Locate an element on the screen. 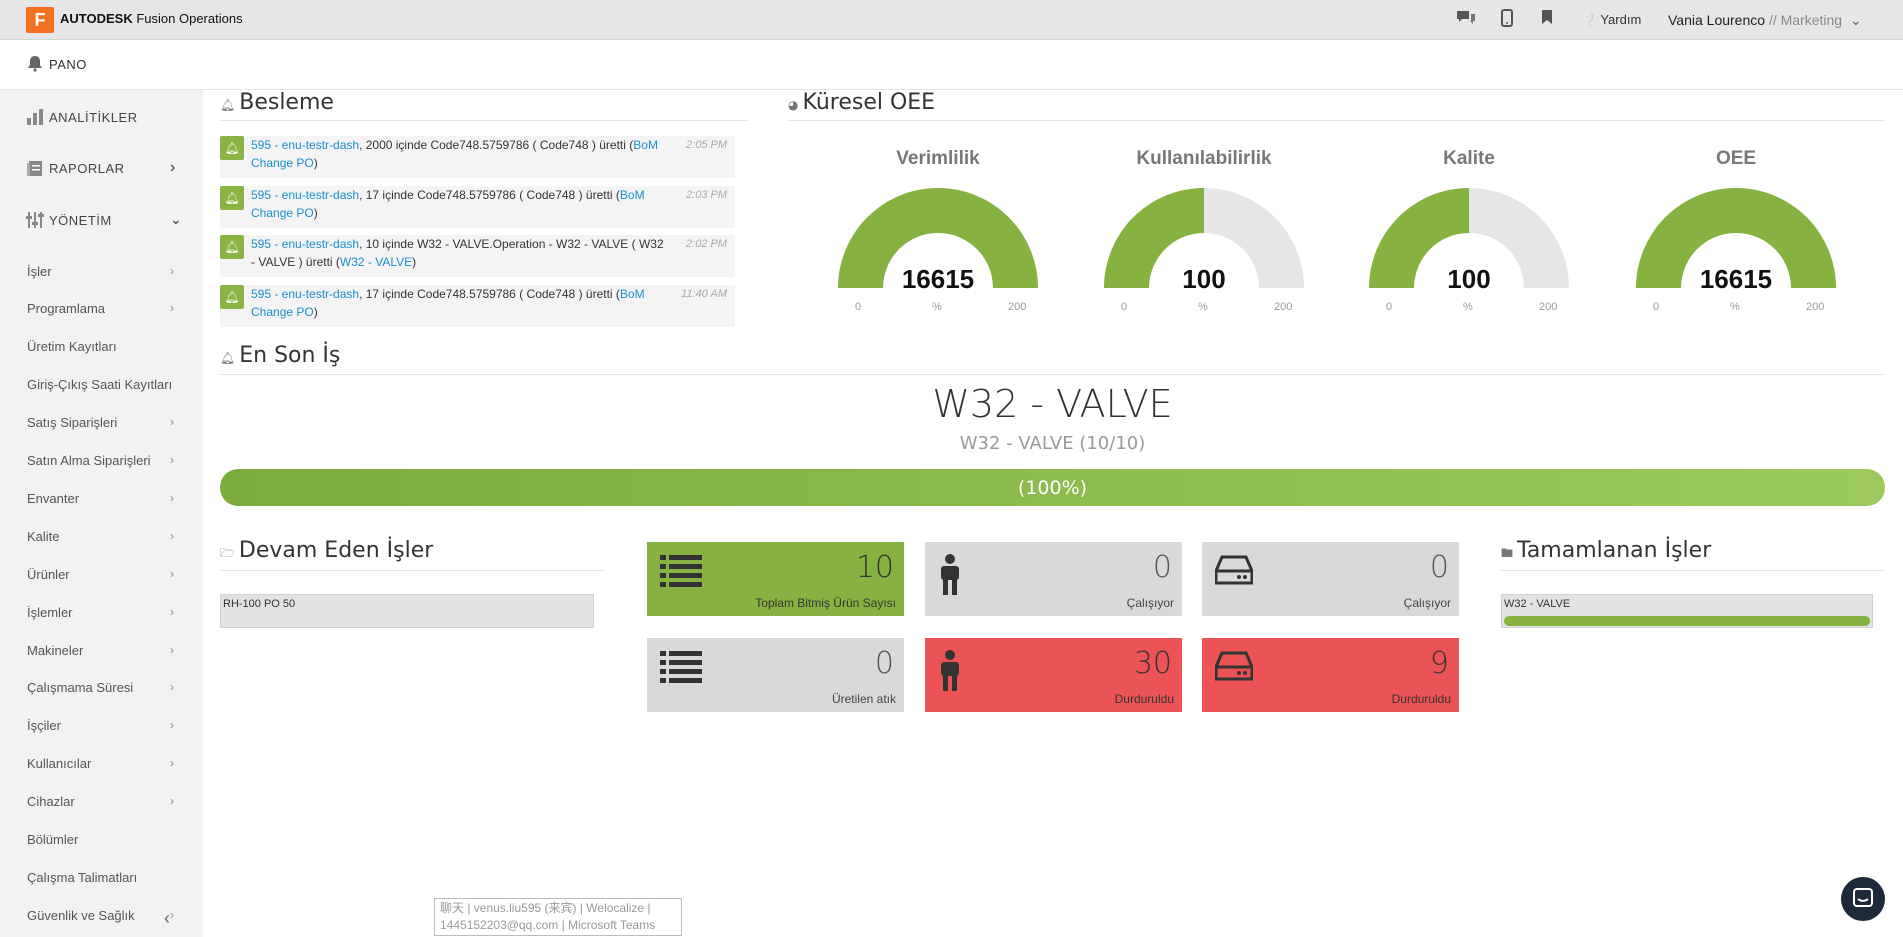 This screenshot has height=937, width=1903. help-link: ❔ Yardım is located at coordinates (1611, 19).